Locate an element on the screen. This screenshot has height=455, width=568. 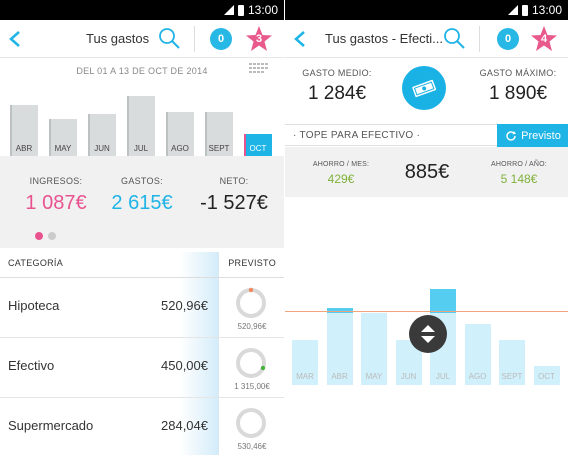
category-name: Supermercado is located at coordinates (51, 425).